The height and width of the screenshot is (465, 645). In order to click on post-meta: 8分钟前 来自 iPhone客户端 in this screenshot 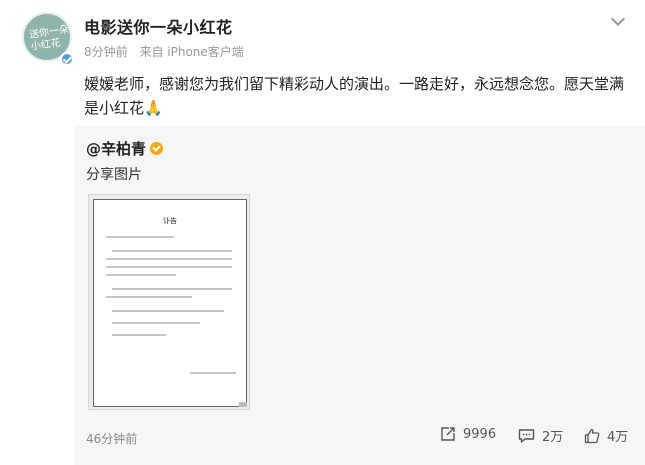, I will do `click(168, 51)`.